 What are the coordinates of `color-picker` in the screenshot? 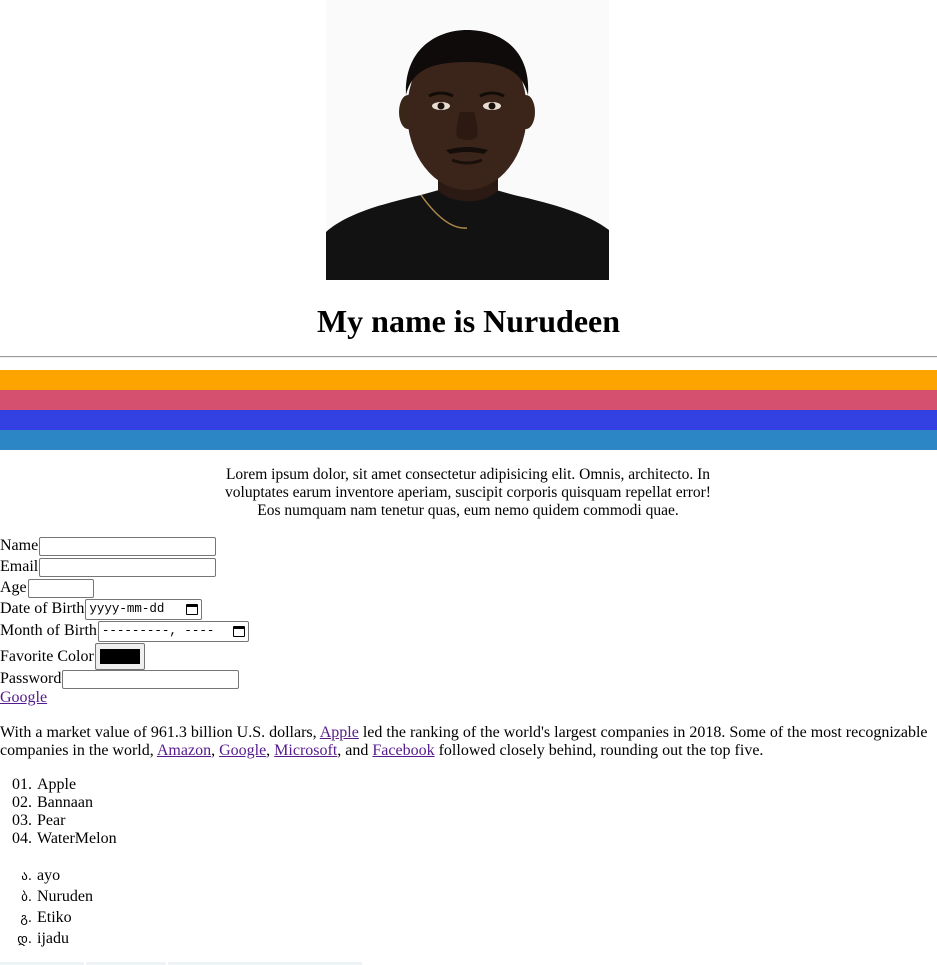 It's located at (119, 656).